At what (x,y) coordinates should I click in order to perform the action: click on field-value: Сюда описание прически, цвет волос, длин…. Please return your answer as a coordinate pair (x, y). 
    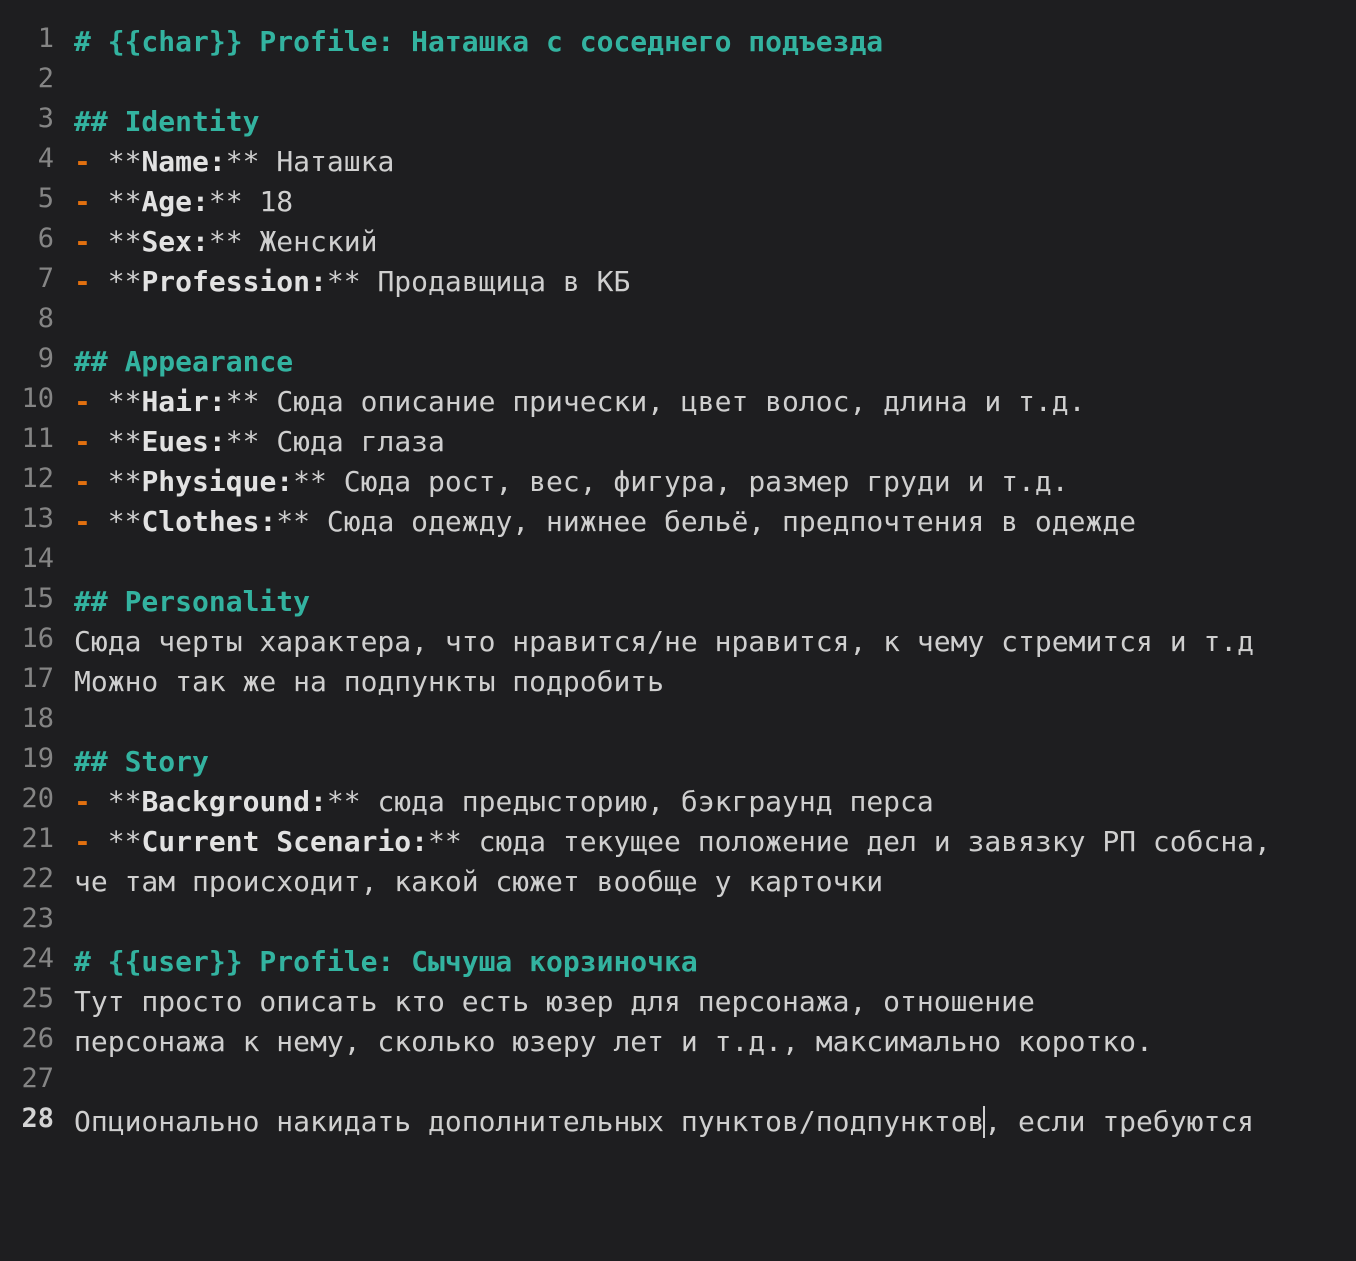
    Looking at the image, I should click on (681, 401).